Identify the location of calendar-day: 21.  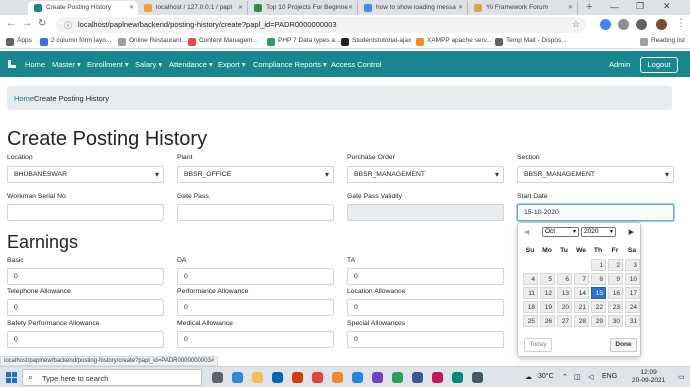
(581, 307).